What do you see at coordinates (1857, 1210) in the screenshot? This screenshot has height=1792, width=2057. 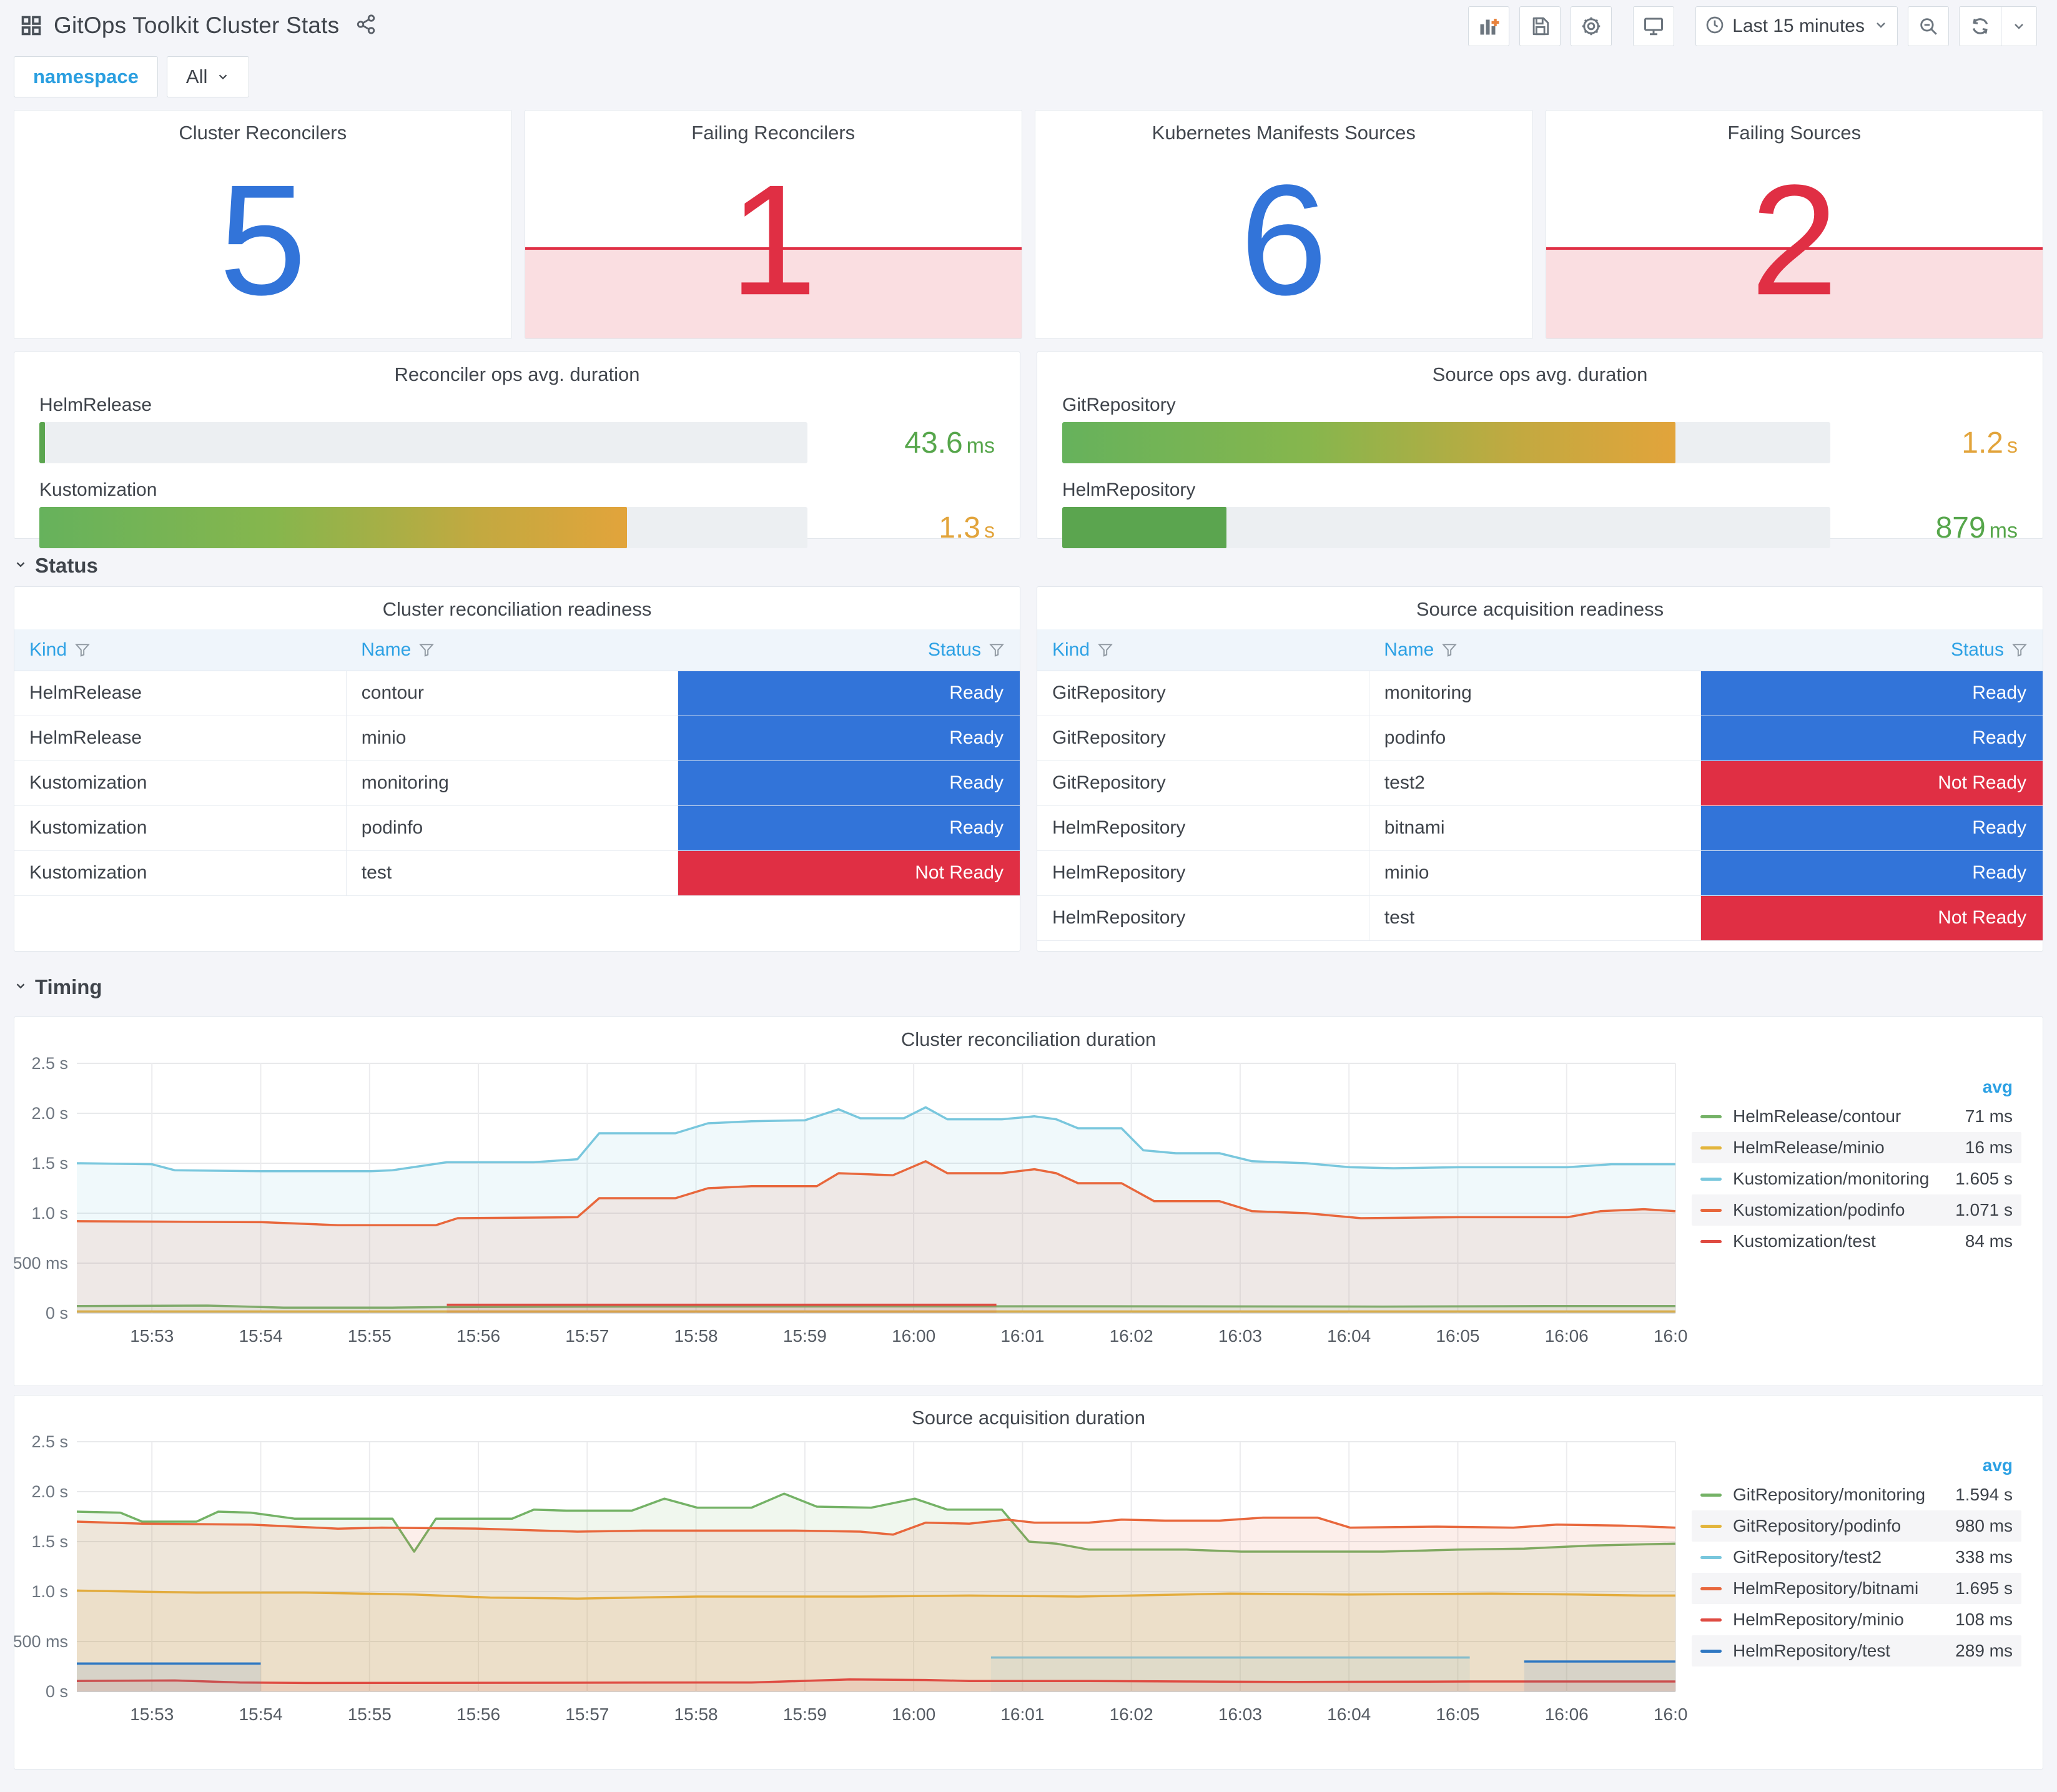 I see `legend-item: Kustomization/podinfo 1.071 s` at bounding box center [1857, 1210].